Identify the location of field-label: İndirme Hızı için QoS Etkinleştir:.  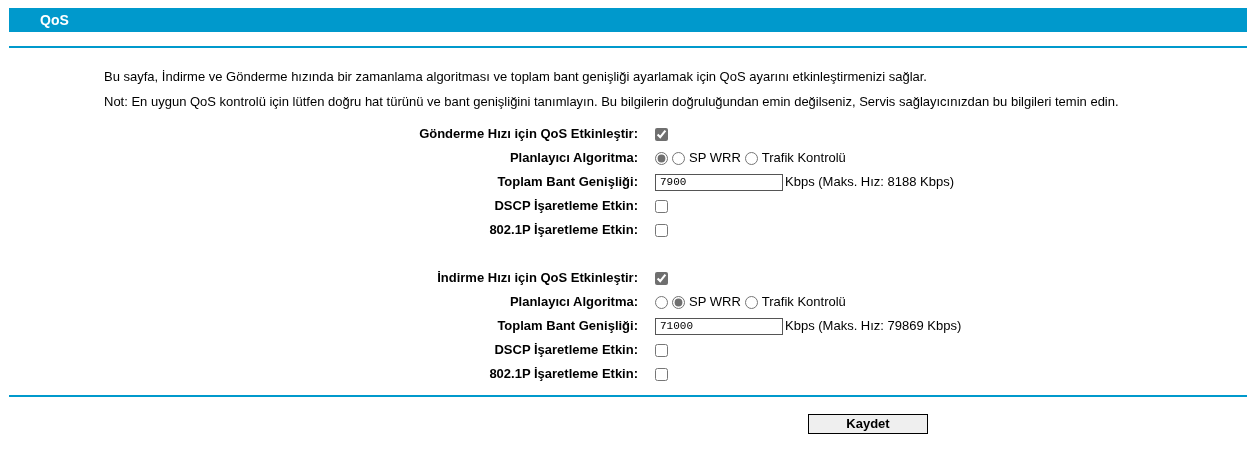
(537, 278).